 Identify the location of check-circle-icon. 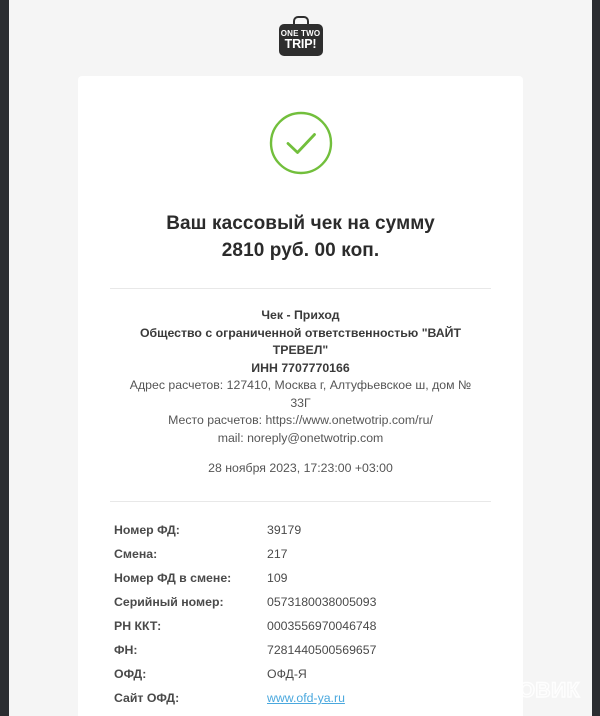
(300, 143).